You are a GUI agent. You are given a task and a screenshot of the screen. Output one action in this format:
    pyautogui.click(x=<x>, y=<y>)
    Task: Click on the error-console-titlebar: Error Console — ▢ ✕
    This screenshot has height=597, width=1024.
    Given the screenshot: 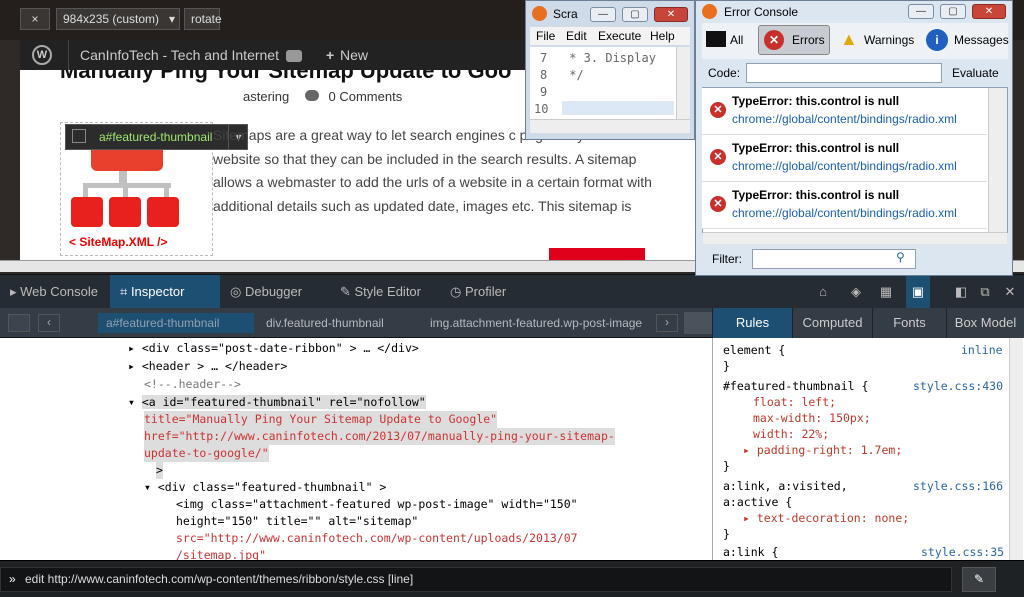 What is the action you would take?
    pyautogui.click(x=854, y=12)
    